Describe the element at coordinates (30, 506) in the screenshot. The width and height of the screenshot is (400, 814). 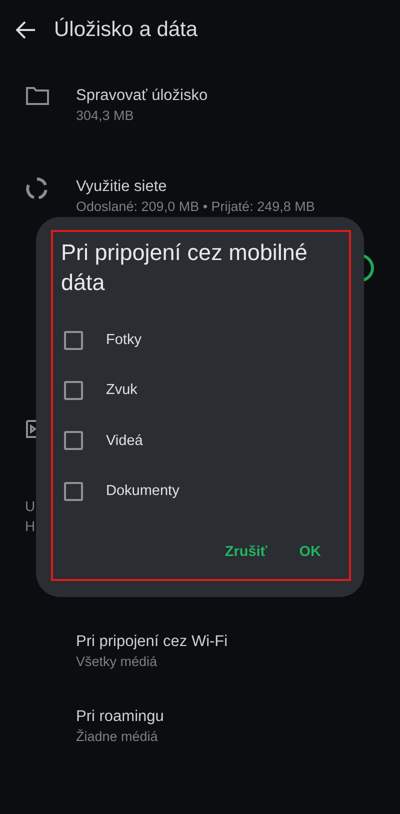
I see `setting-title: U` at that location.